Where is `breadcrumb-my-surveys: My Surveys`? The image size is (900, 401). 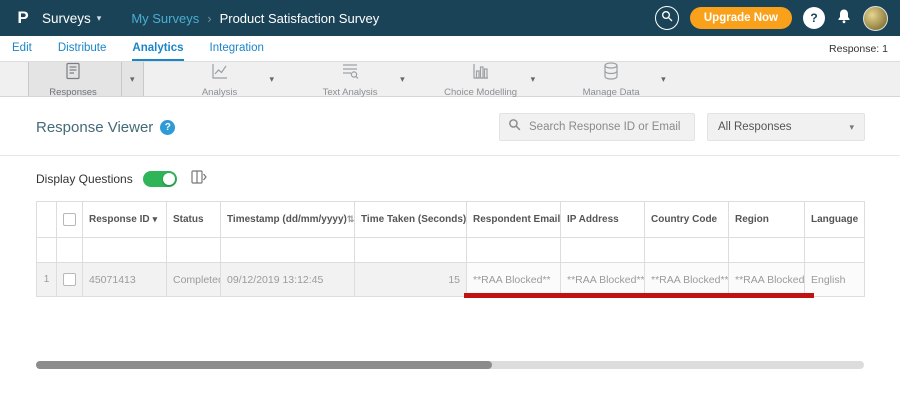 breadcrumb-my-surveys: My Surveys is located at coordinates (165, 18).